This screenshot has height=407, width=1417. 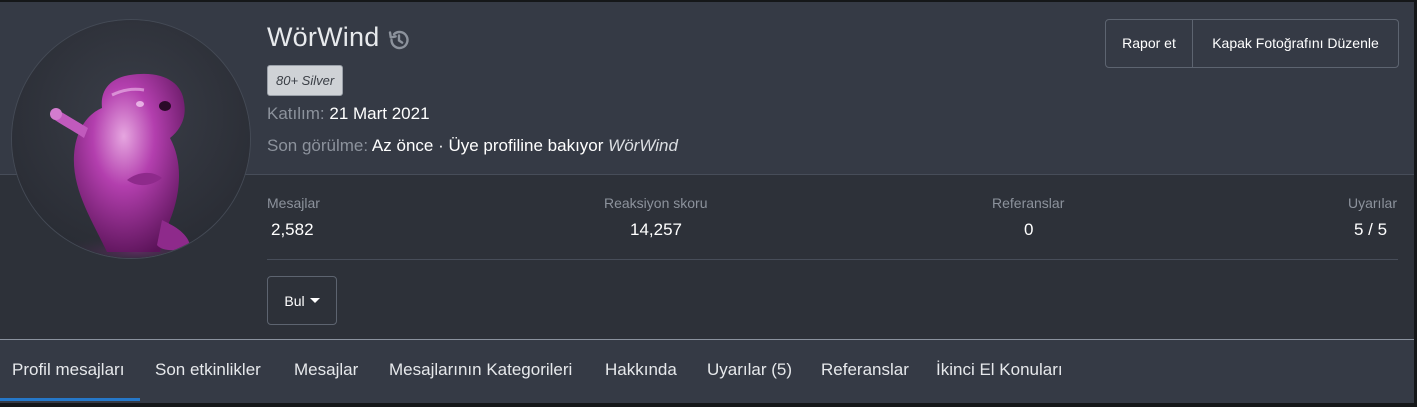 What do you see at coordinates (68, 370) in the screenshot?
I see `tab-profile-posts: Profil mesajları` at bounding box center [68, 370].